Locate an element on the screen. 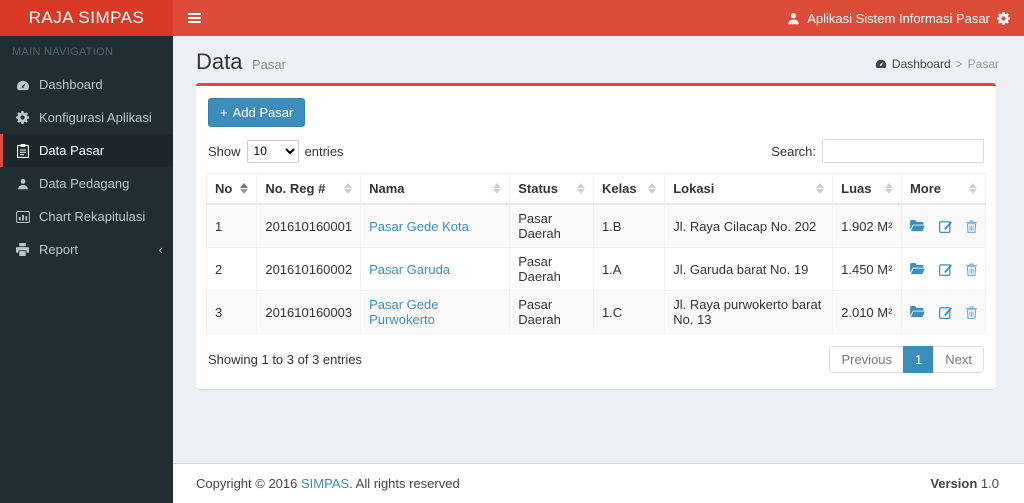 The height and width of the screenshot is (503, 1024). table-info: Showing 1 to 3 of 3 entries is located at coordinates (285, 359).